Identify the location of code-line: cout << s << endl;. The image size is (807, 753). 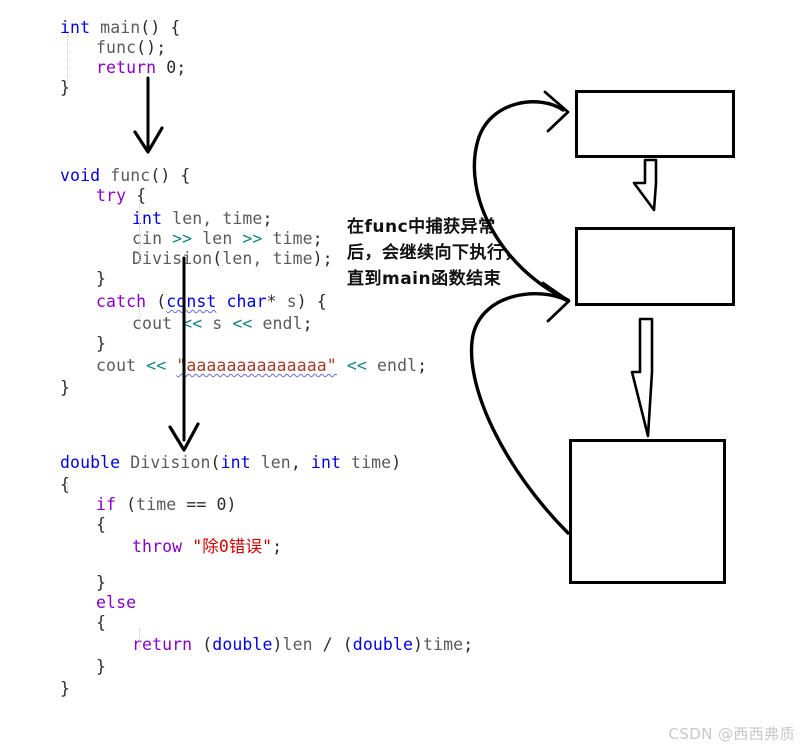
(186, 324).